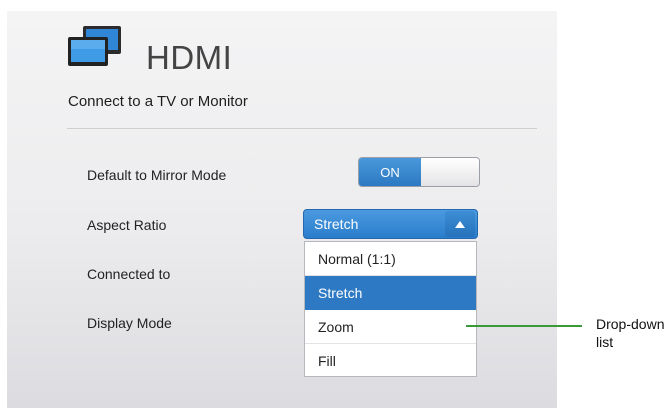 This screenshot has height=408, width=667. What do you see at coordinates (129, 274) in the screenshot?
I see `connected-to-label: Connected to` at bounding box center [129, 274].